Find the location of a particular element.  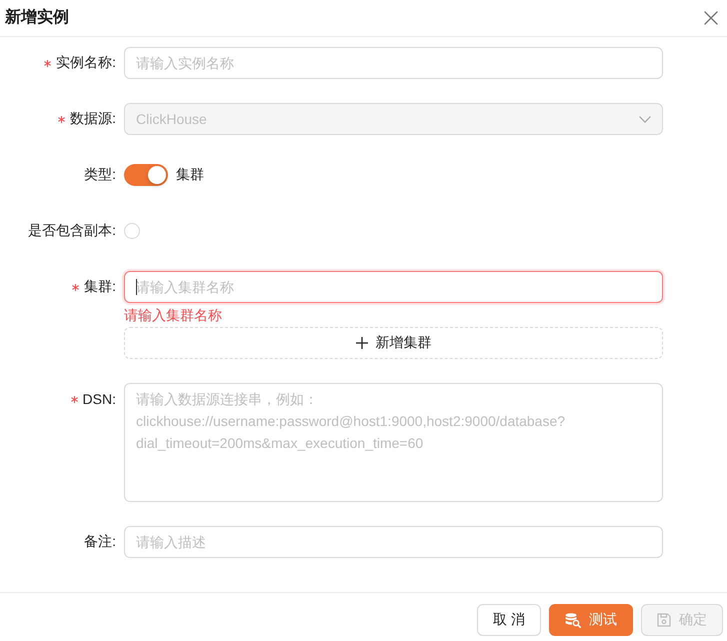

add-button: 新增集群 is located at coordinates (393, 343).